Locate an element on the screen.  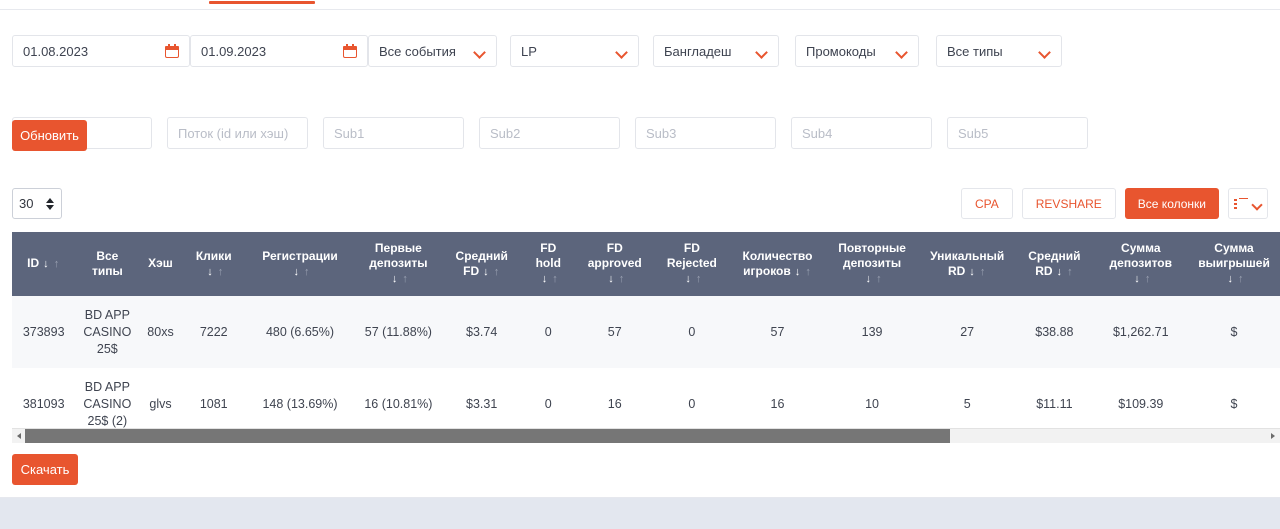
col-header-unique-rd: Уникальный RD ↓ ↑ is located at coordinates (967, 264).